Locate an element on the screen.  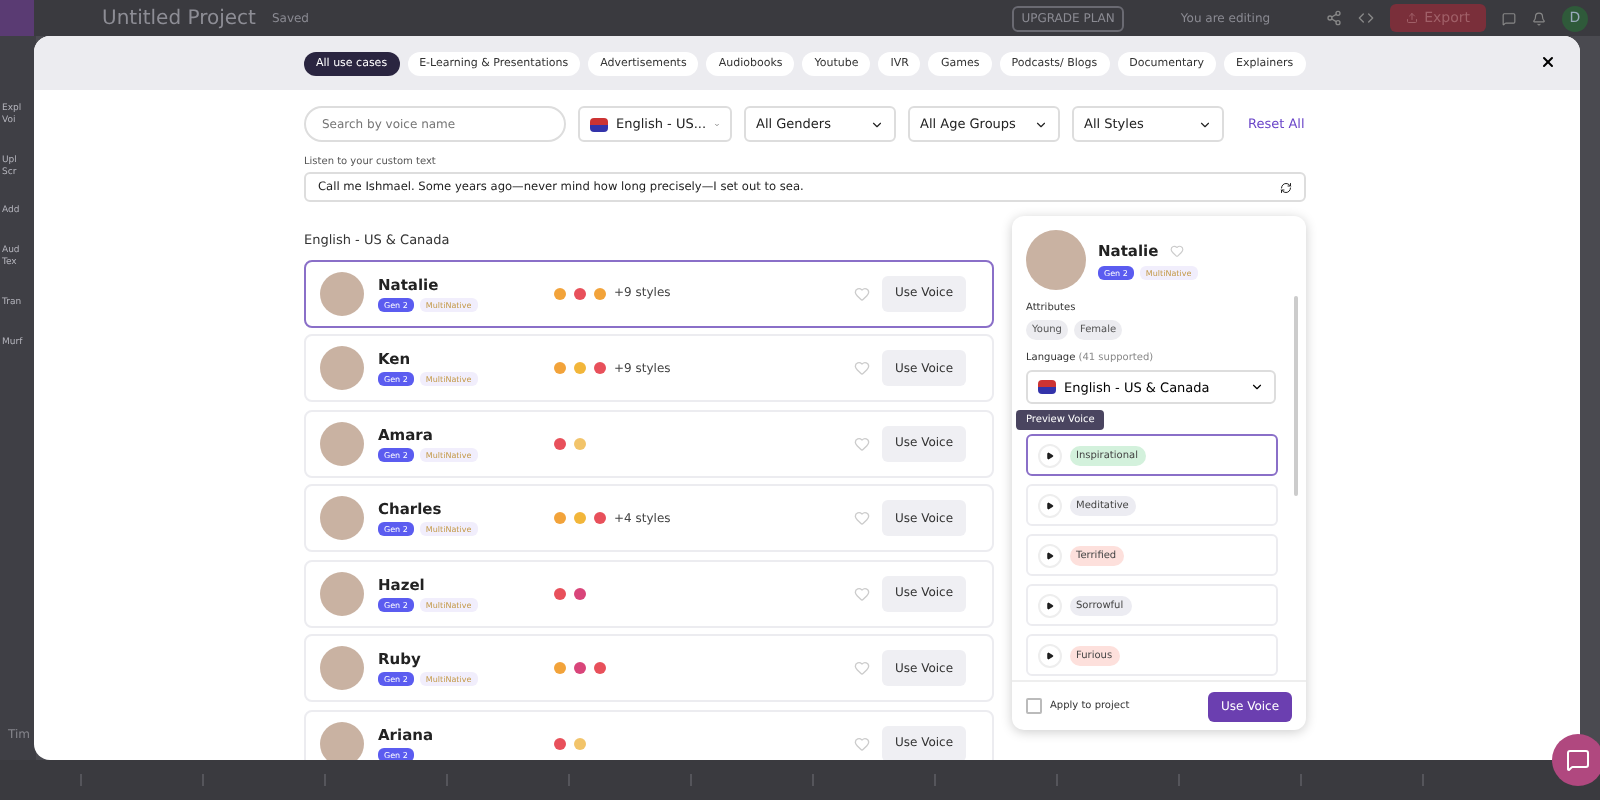
bell-icon is located at coordinates (1539, 18).